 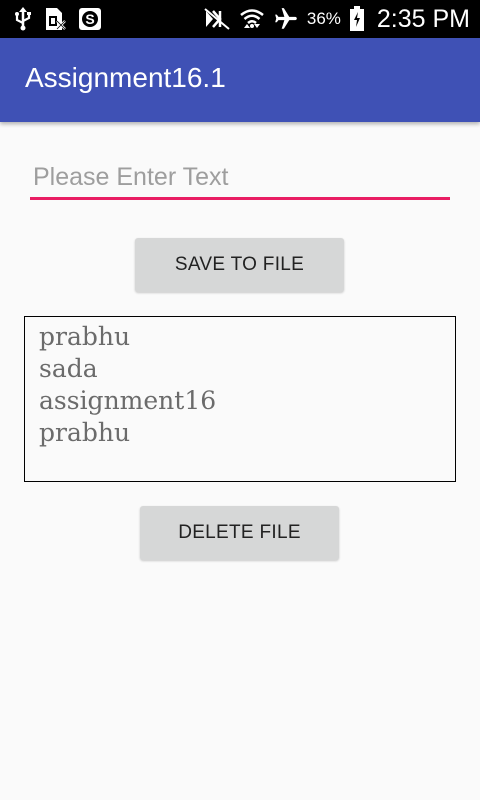 I want to click on status-bar: S 36% 2:35 PM, so click(x=240, y=19).